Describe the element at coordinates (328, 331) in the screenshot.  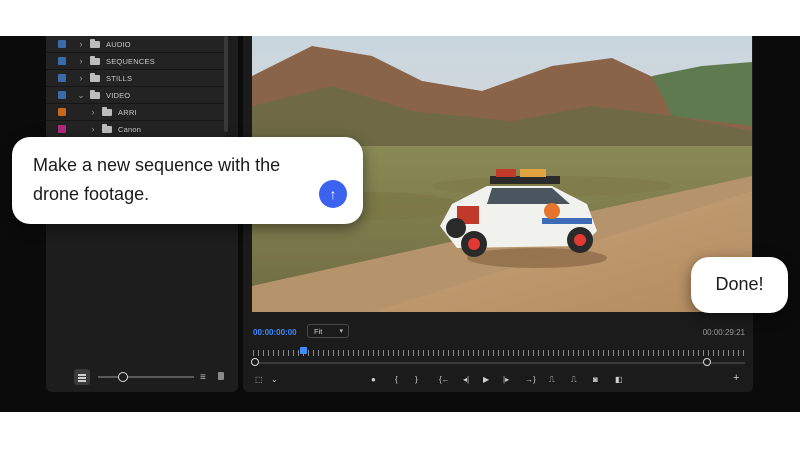
I see `zoom-select: Fit ▾` at that location.